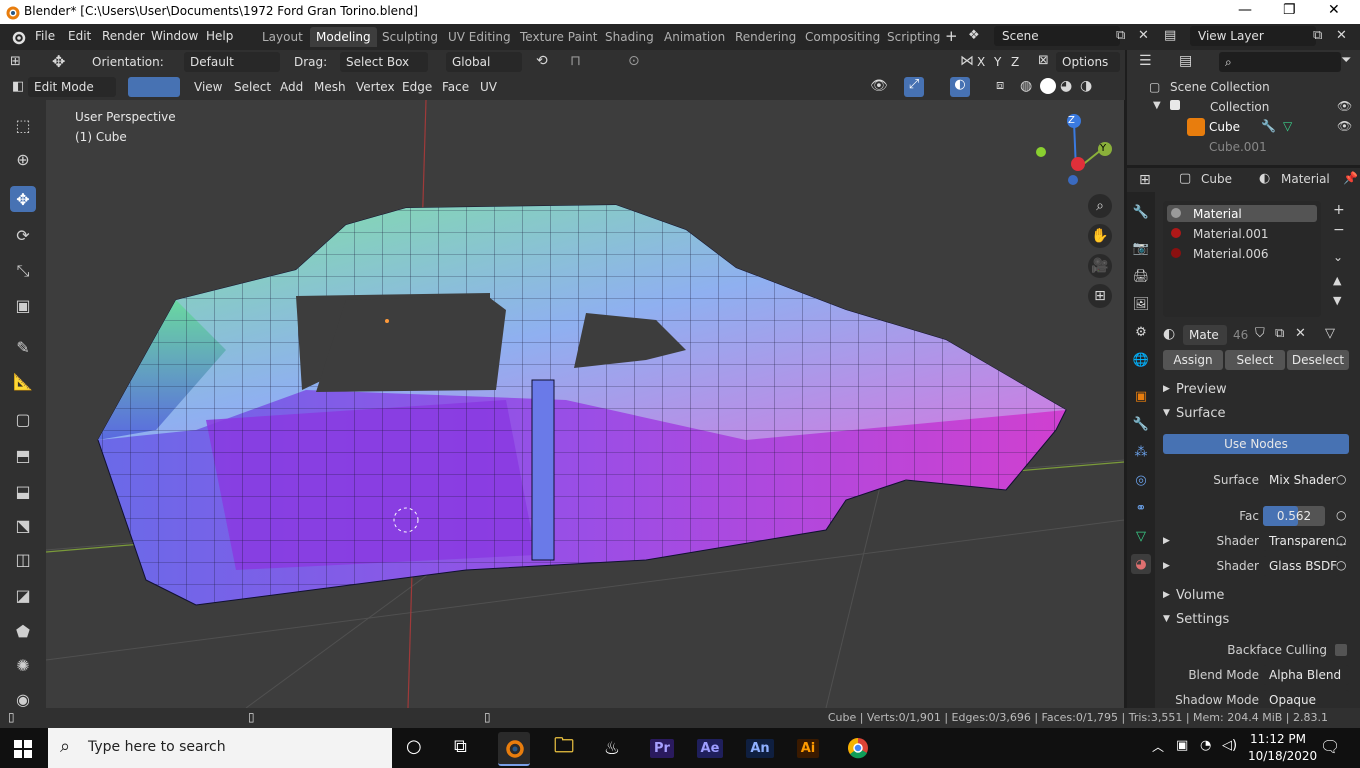 The width and height of the screenshot is (1360, 768). What do you see at coordinates (1220, 87) in the screenshot?
I see `outliner-scene-collection: Scene Collection` at bounding box center [1220, 87].